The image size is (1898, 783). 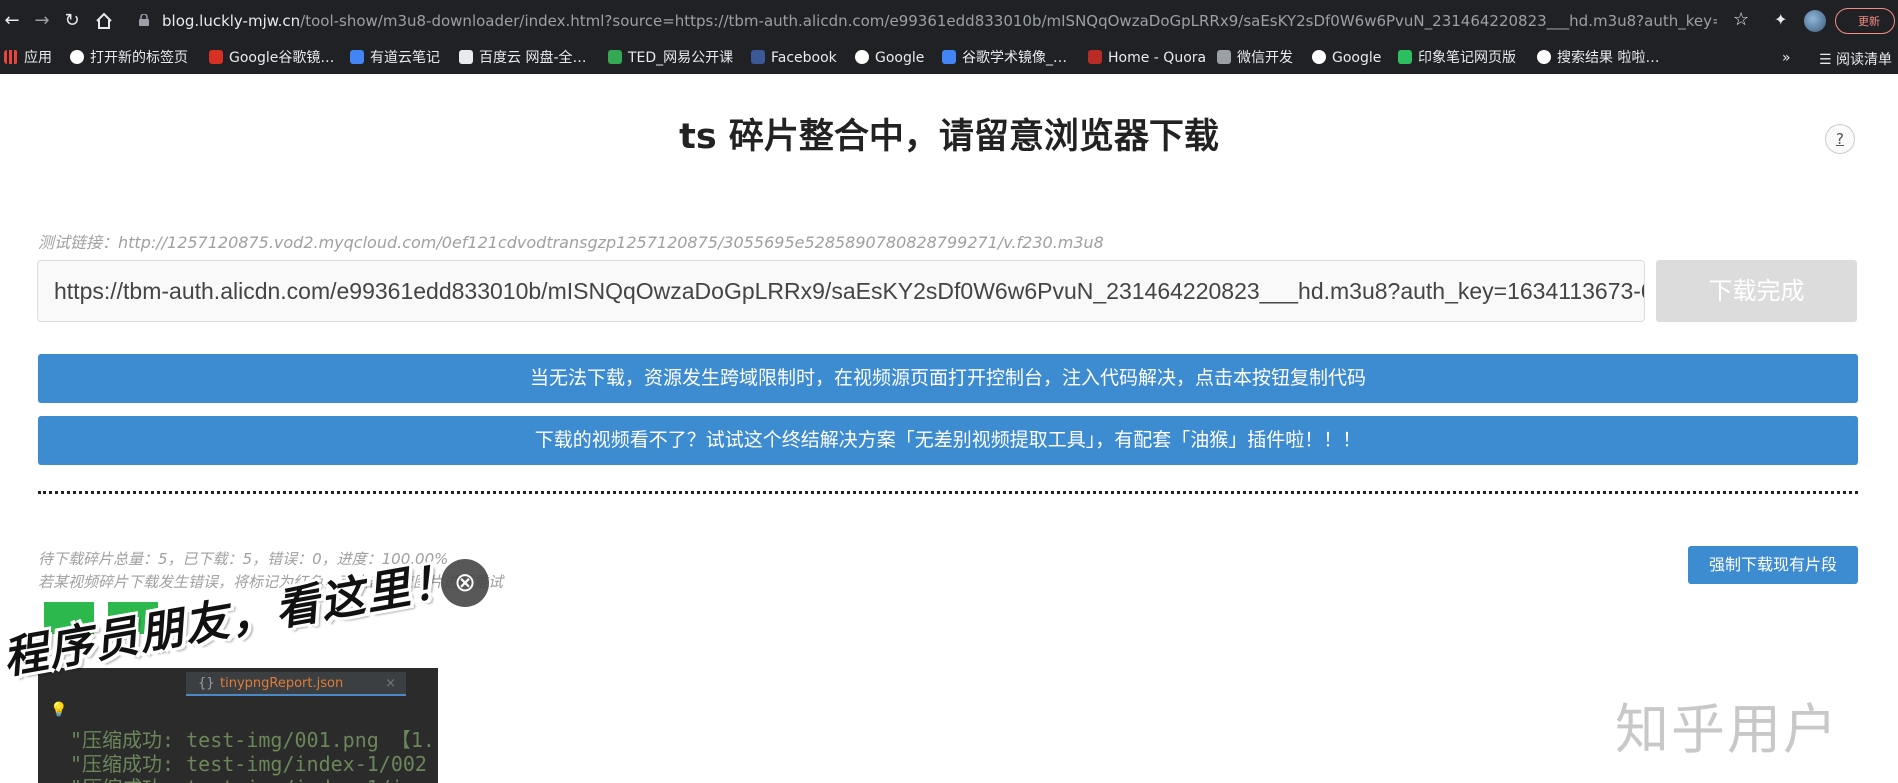 What do you see at coordinates (104, 21) in the screenshot?
I see `home-icon` at bounding box center [104, 21].